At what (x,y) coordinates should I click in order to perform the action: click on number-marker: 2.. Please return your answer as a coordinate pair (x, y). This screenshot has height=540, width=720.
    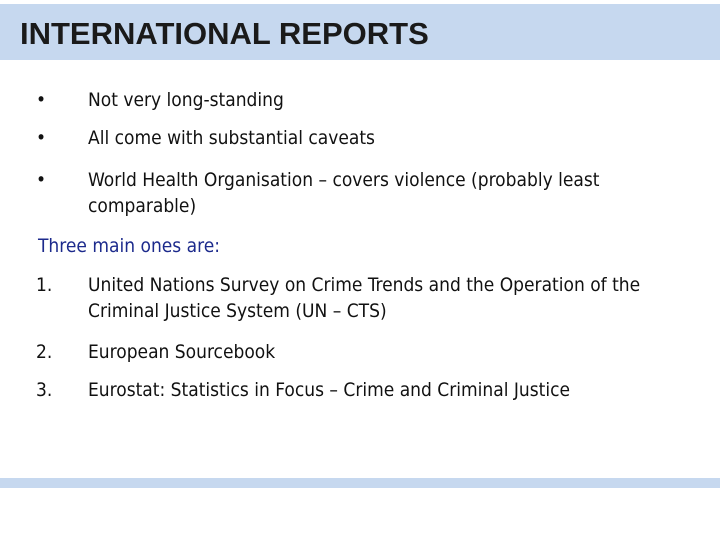
    Looking at the image, I should click on (44, 352).